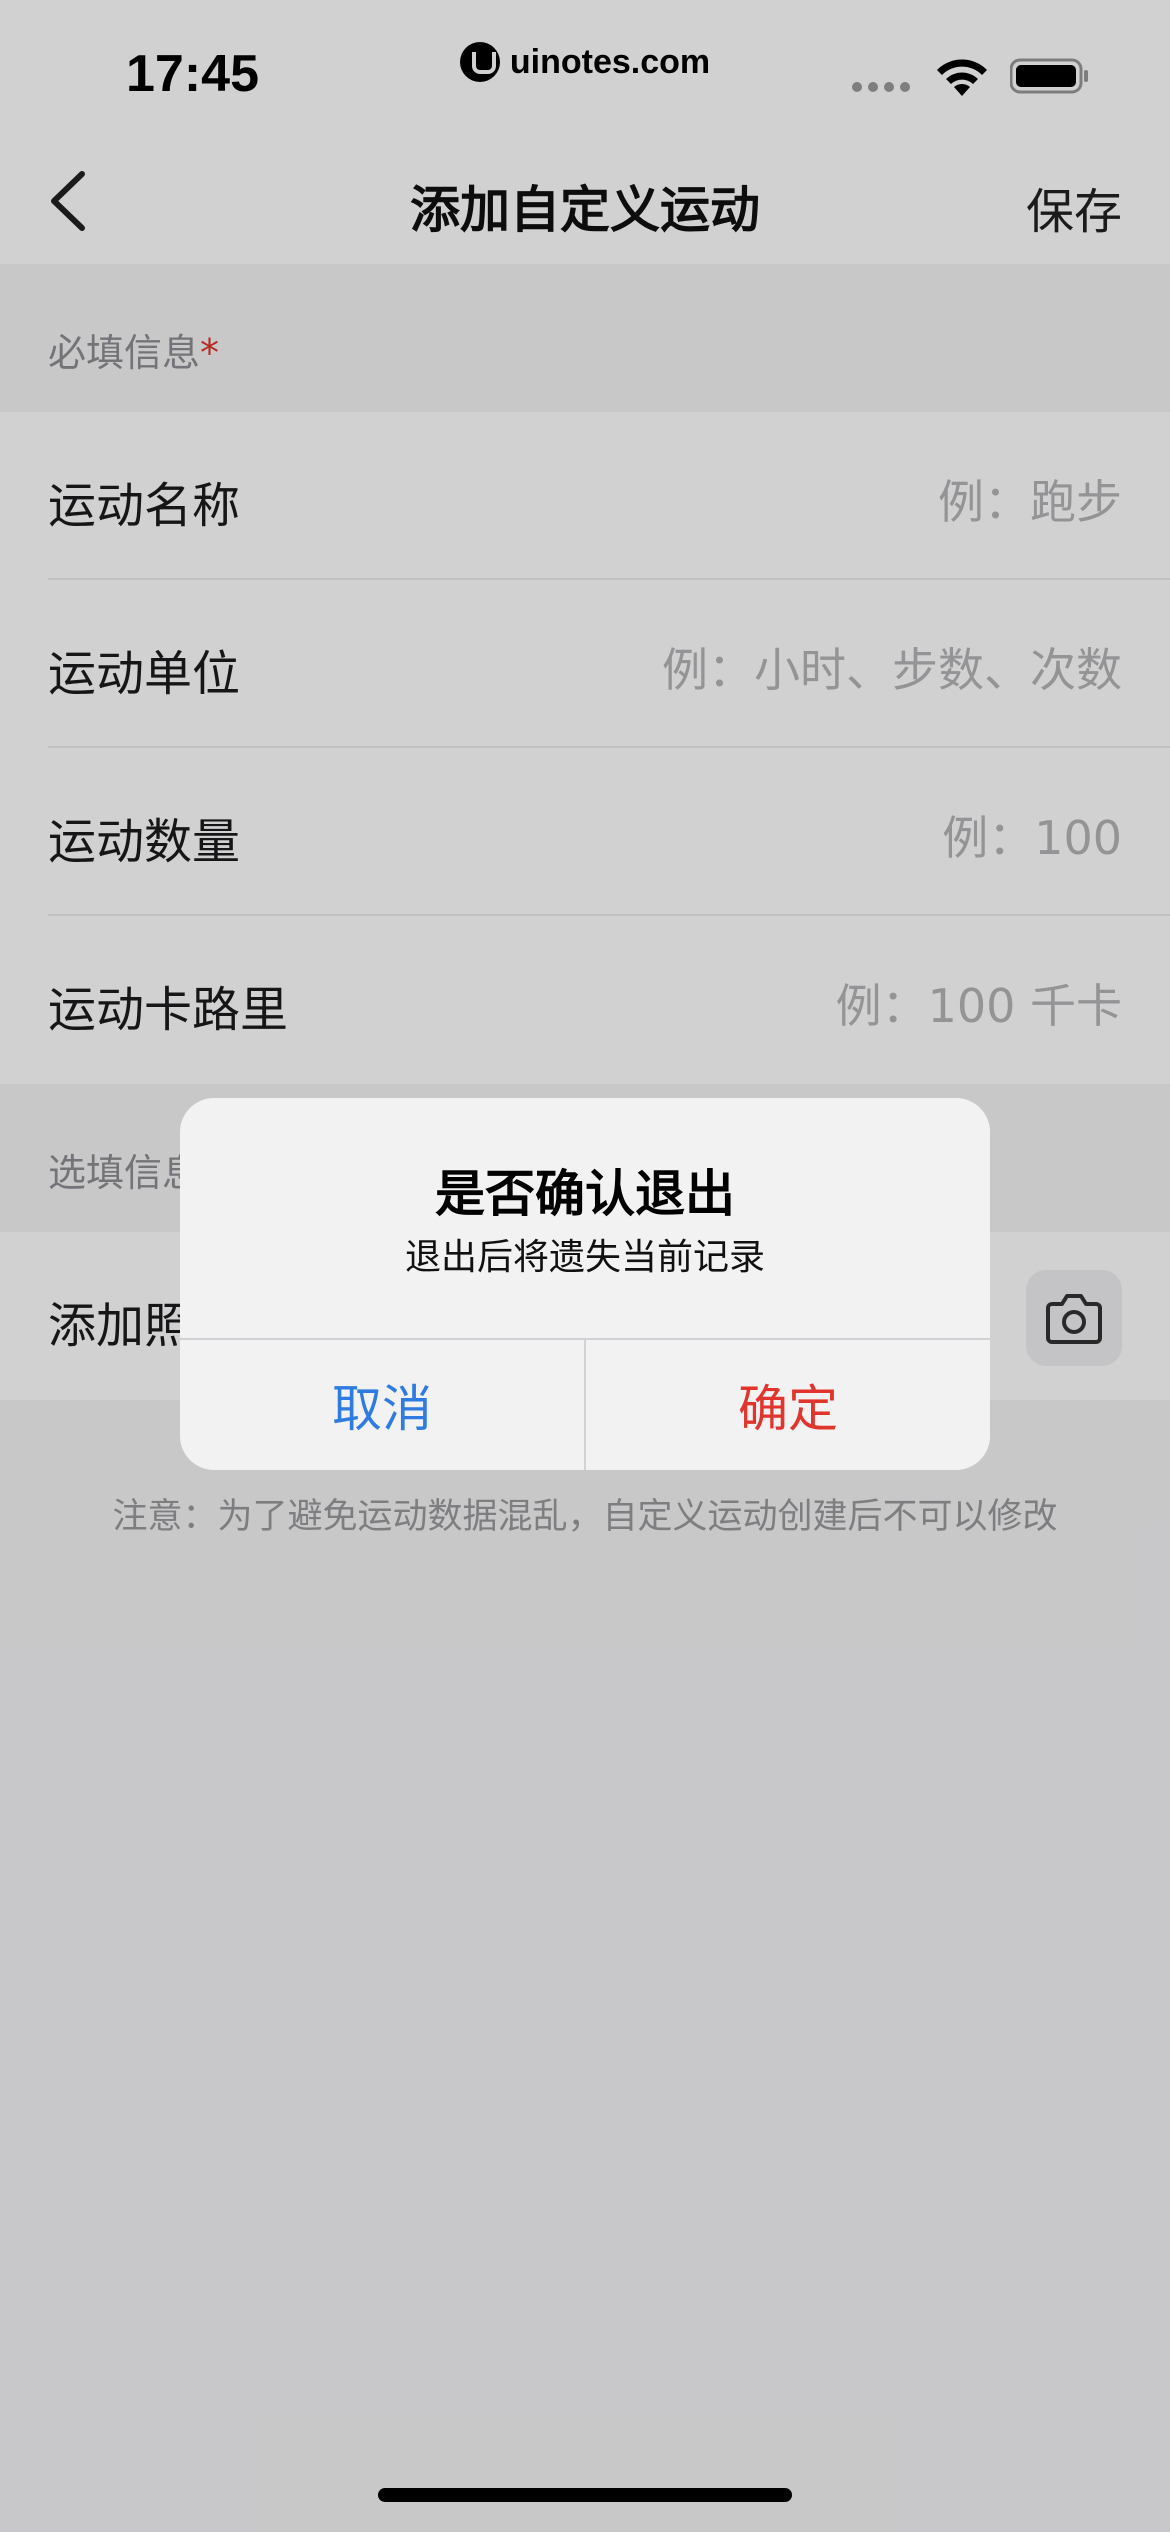  I want to click on confirm-button: 确定, so click(788, 1405).